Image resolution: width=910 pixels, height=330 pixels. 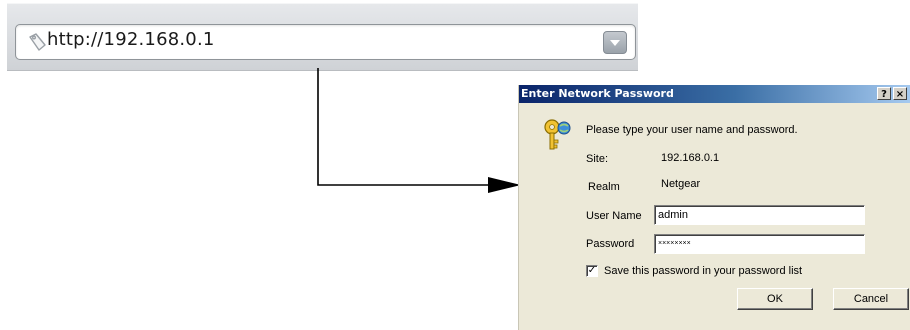 I want to click on arrow-head, so click(x=504, y=185).